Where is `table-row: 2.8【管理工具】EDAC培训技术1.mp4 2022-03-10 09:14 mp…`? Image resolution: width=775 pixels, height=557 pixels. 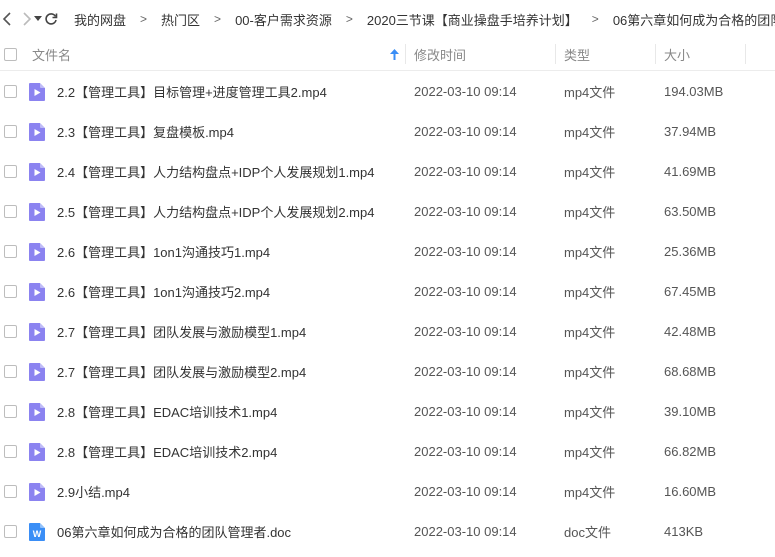
table-row: 2.8【管理工具】EDAC培训技术1.mp4 2022-03-10 09:14 mp… is located at coordinates (387, 411).